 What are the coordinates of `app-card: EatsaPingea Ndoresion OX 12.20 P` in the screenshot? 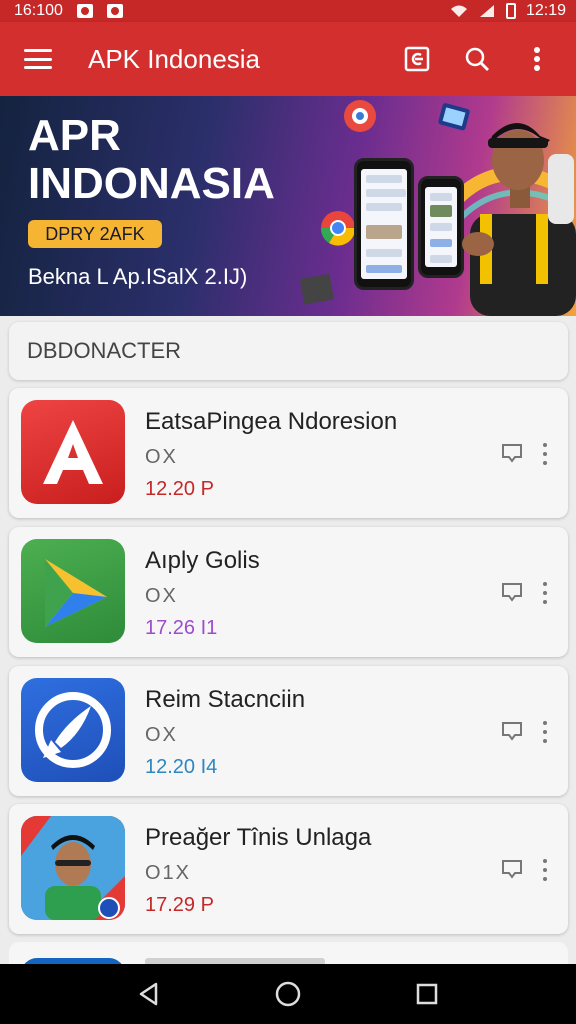 It's located at (288, 453).